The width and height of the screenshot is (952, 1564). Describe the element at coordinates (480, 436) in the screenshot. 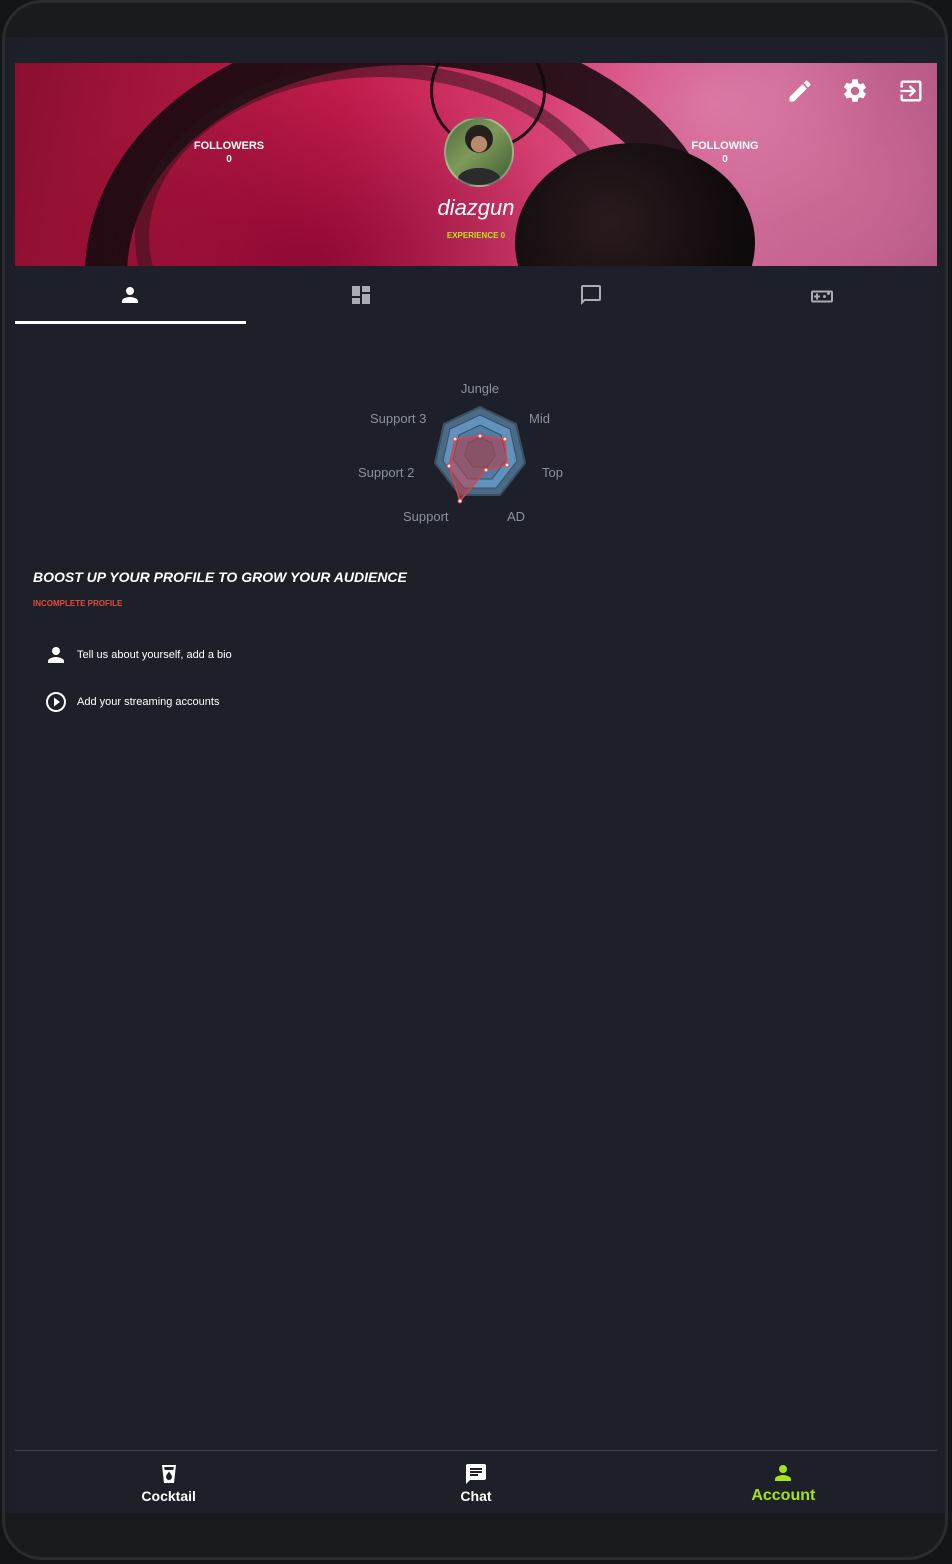

I see `radar-point-jungle` at that location.